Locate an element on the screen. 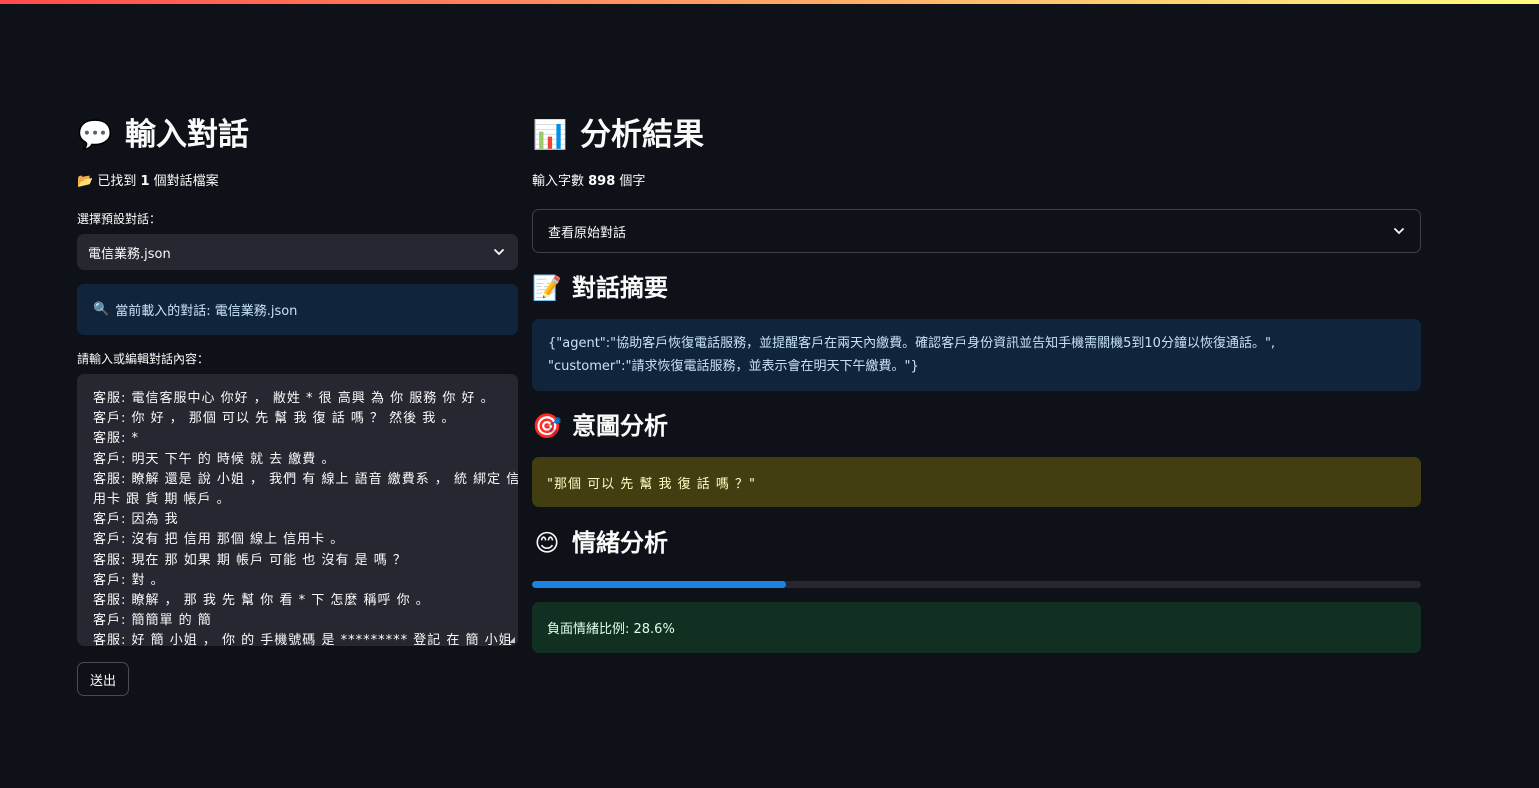 This screenshot has width=1539, height=788. bar-chart-icon: 📊 is located at coordinates (550, 134).